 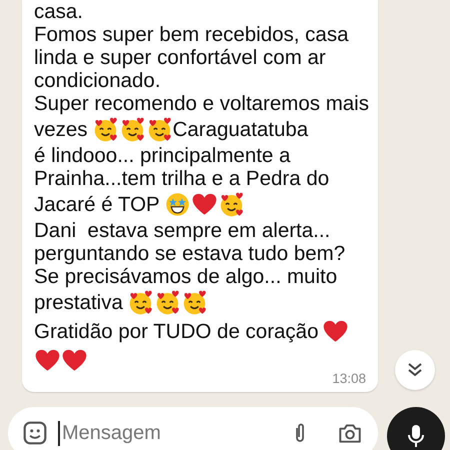 What do you see at coordinates (97, 204) in the screenshot?
I see `message-text: Jacaré é TOP` at bounding box center [97, 204].